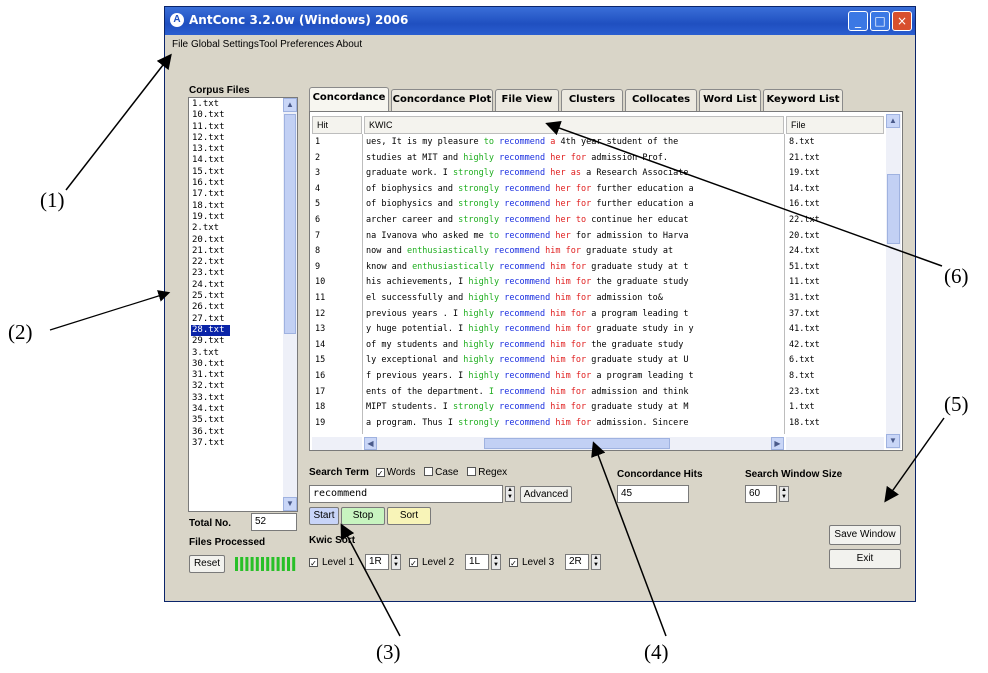 Image resolution: width=988 pixels, height=673 pixels. Describe the element at coordinates (20, 332) in the screenshot. I see `annotation-2: (2)` at that location.